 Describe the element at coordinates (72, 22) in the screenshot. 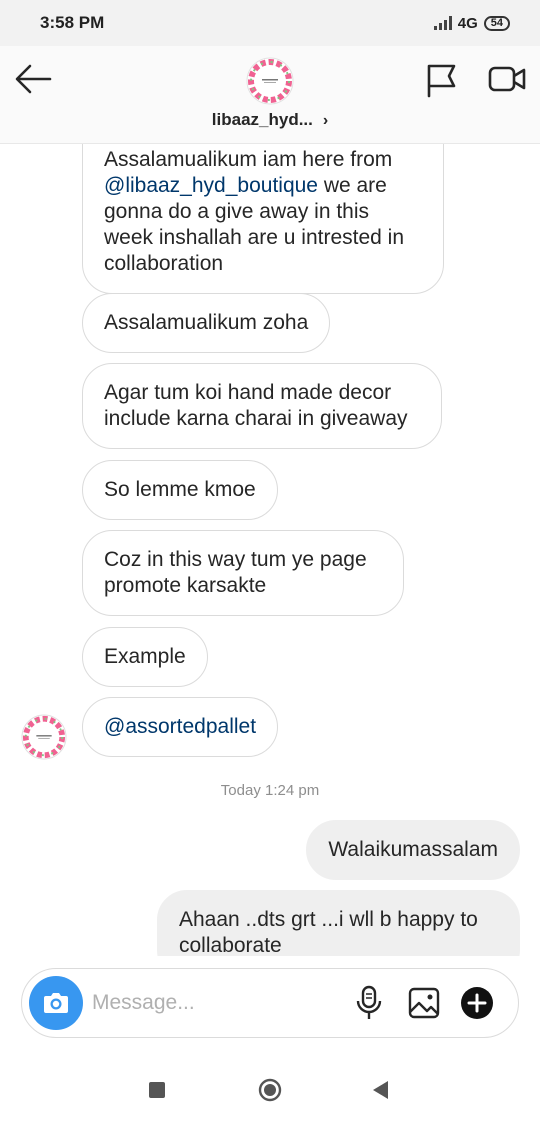

I see `status-time: 3:58 PM` at that location.